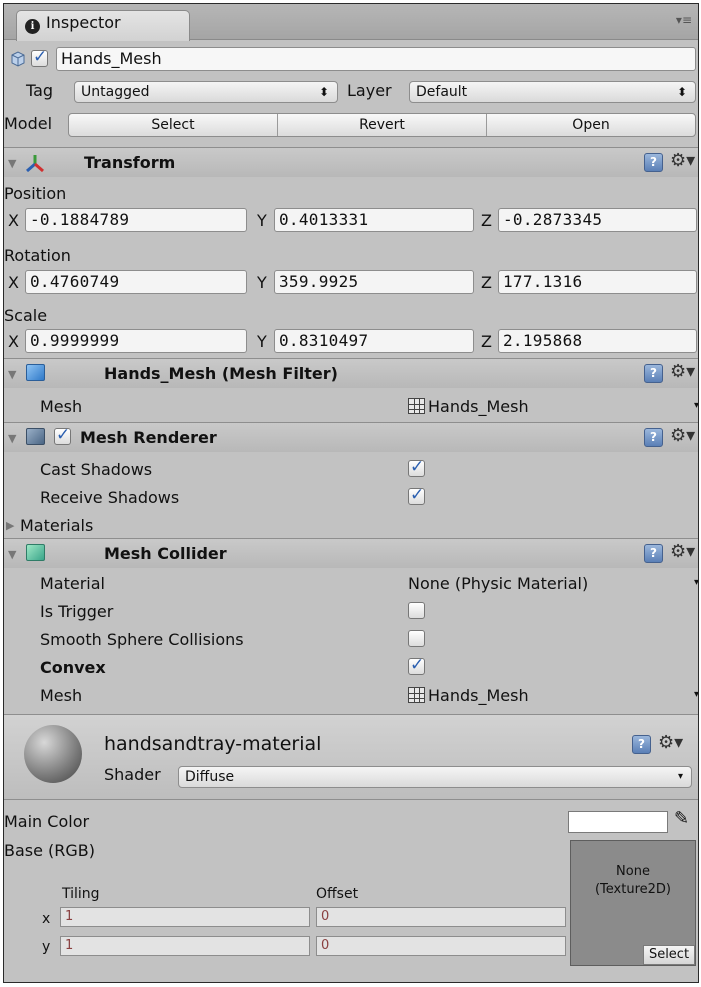  Describe the element at coordinates (416, 665) in the screenshot. I see `convex-checkbox` at that location.